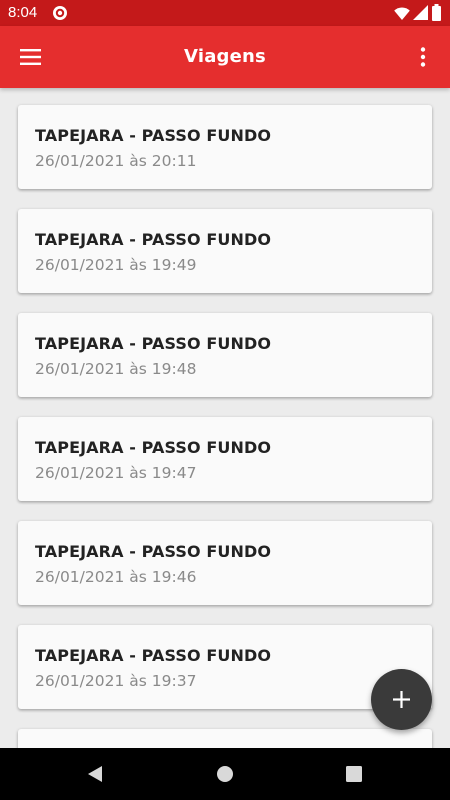  Describe the element at coordinates (116, 265) in the screenshot. I see `trip-date: 26/01/2021 às 19:49` at that location.